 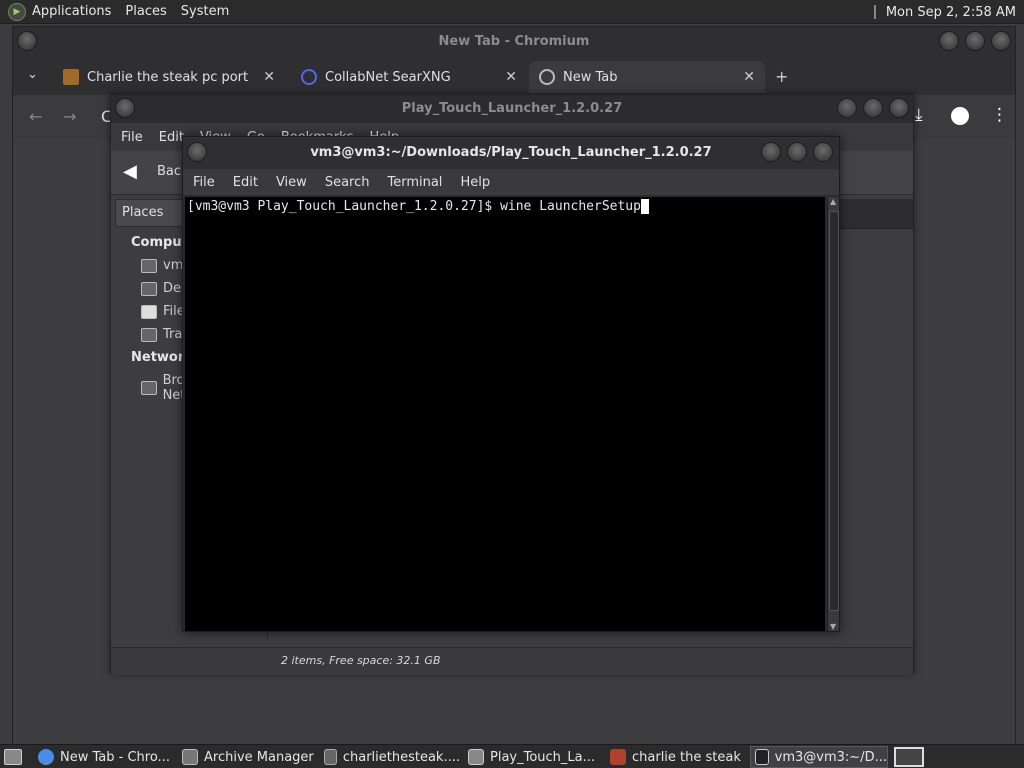 What do you see at coordinates (590, 77) in the screenshot?
I see `tab-label: New Tab` at bounding box center [590, 77].